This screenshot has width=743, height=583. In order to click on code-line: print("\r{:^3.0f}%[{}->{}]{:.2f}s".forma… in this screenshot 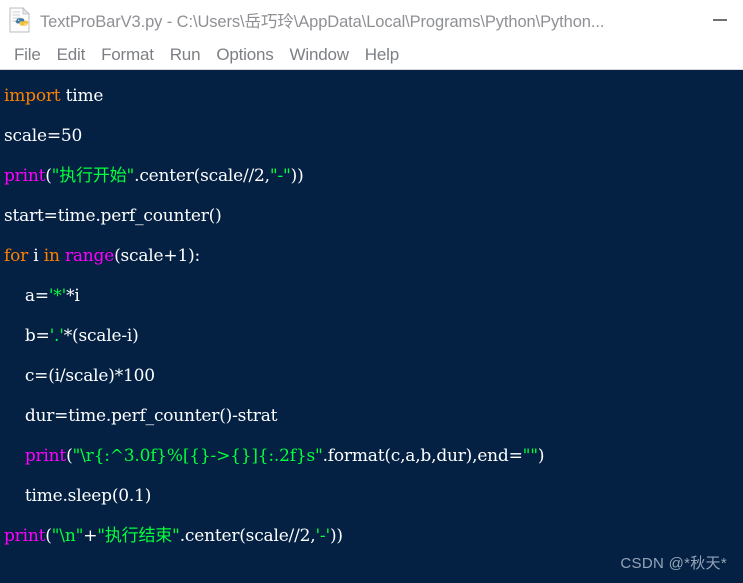, I will do `click(373, 456)`.